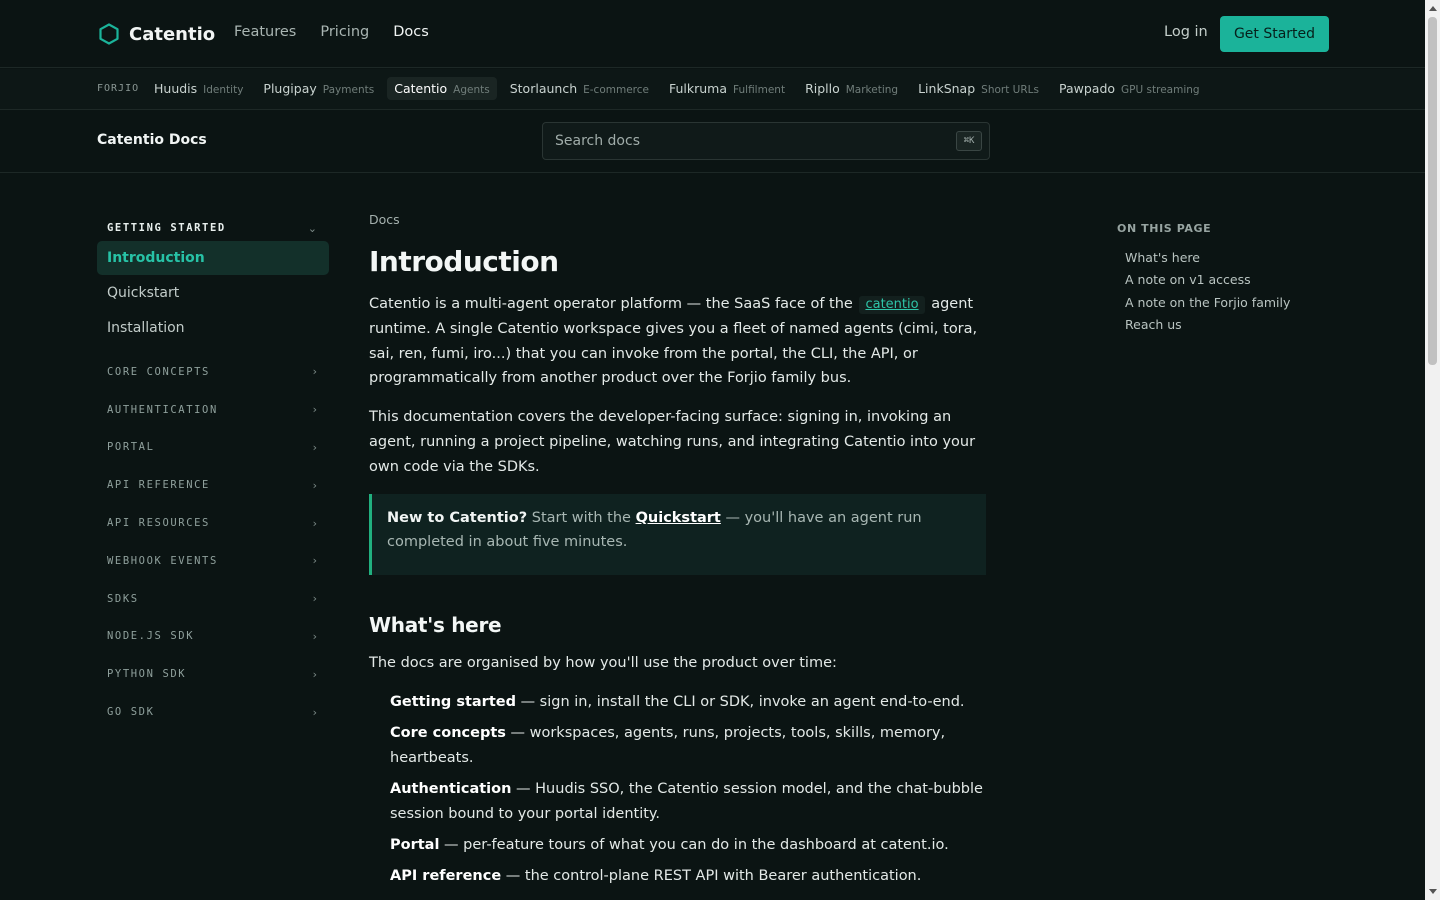 The height and width of the screenshot is (900, 1440). What do you see at coordinates (471, 90) in the screenshot?
I see `family-item-desc: Agents` at bounding box center [471, 90].